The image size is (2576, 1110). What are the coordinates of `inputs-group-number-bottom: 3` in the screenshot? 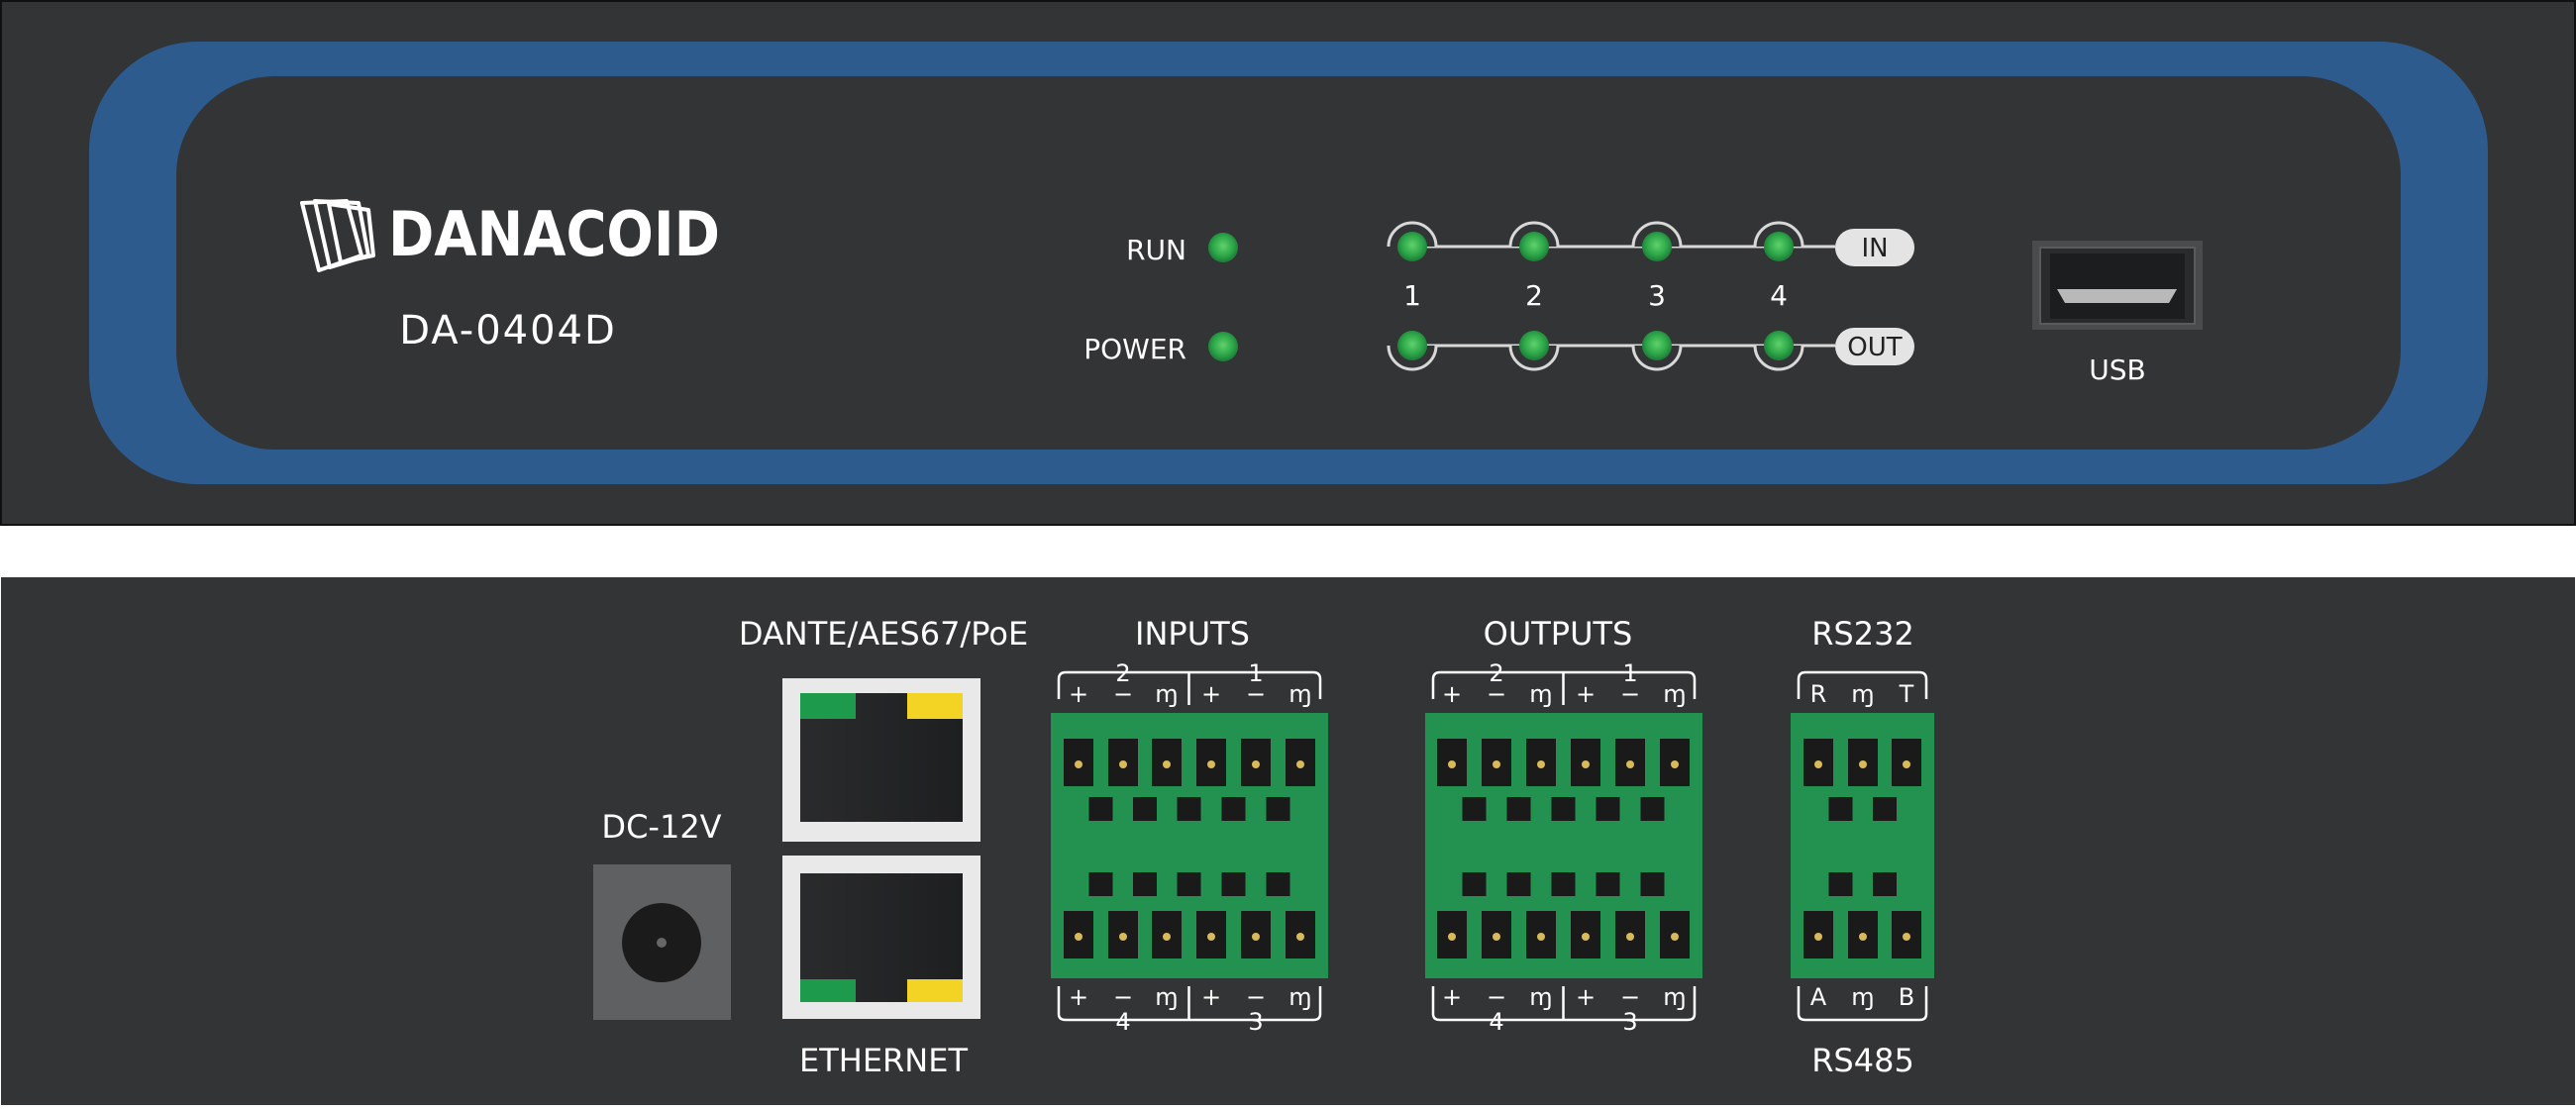 It's located at (1255, 1022).